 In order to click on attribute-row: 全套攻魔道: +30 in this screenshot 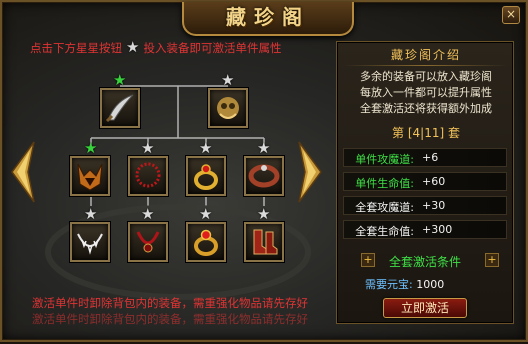, I will do `click(425, 205)`.